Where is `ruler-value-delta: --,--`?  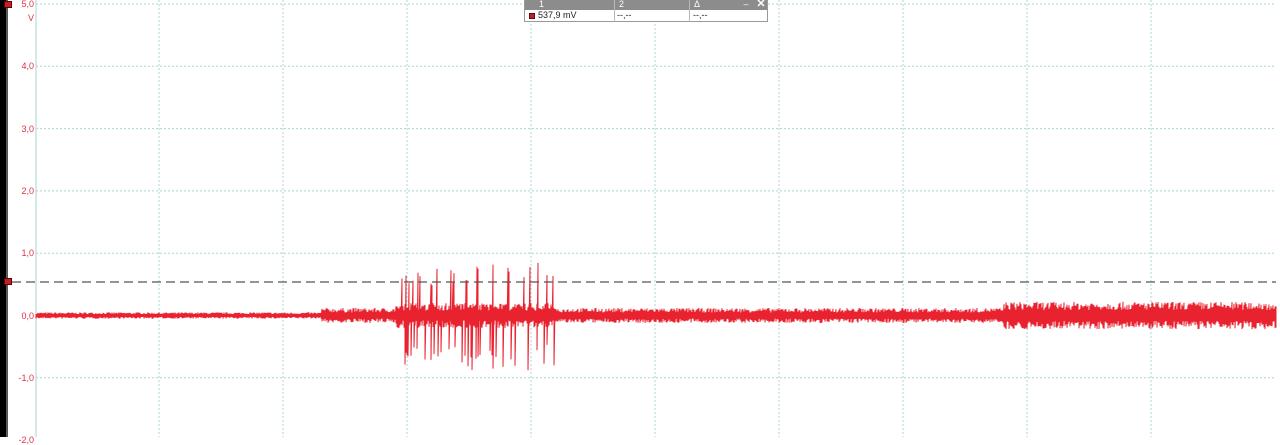 ruler-value-delta: --,-- is located at coordinates (700, 15).